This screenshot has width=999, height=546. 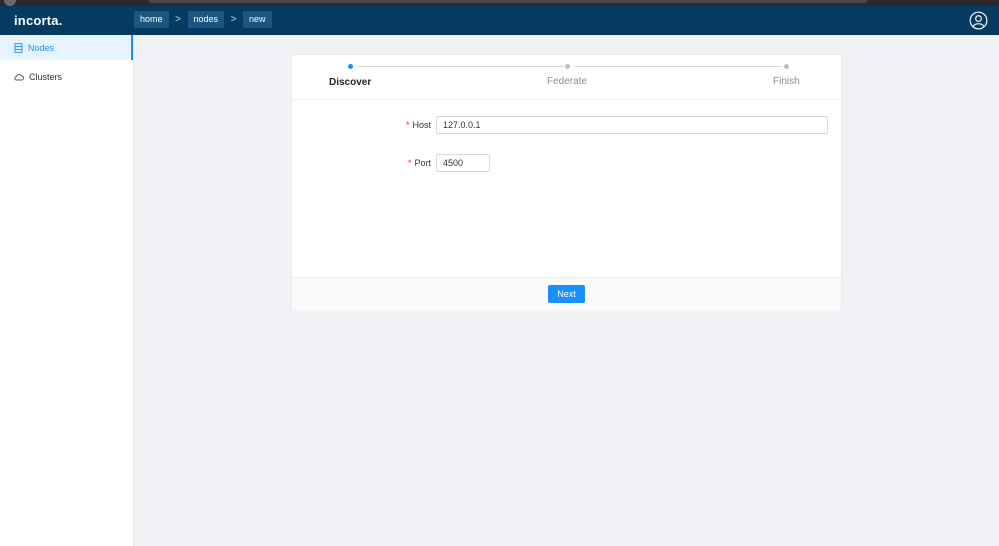 What do you see at coordinates (508, 1) in the screenshot?
I see `browser-tab-bar` at bounding box center [508, 1].